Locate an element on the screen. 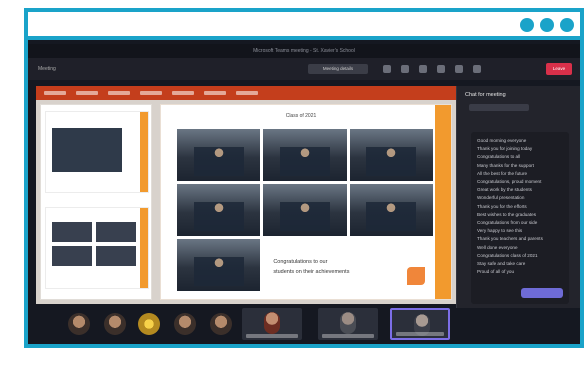  people-icon is located at coordinates (387, 69).